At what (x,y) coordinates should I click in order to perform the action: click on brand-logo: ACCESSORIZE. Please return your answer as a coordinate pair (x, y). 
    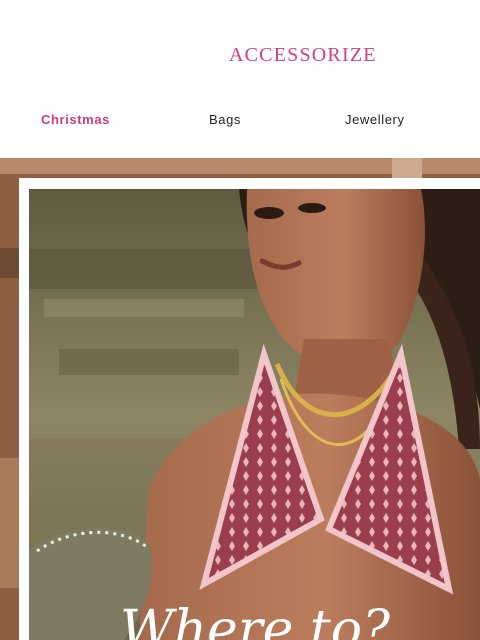
    Looking at the image, I should click on (303, 55).